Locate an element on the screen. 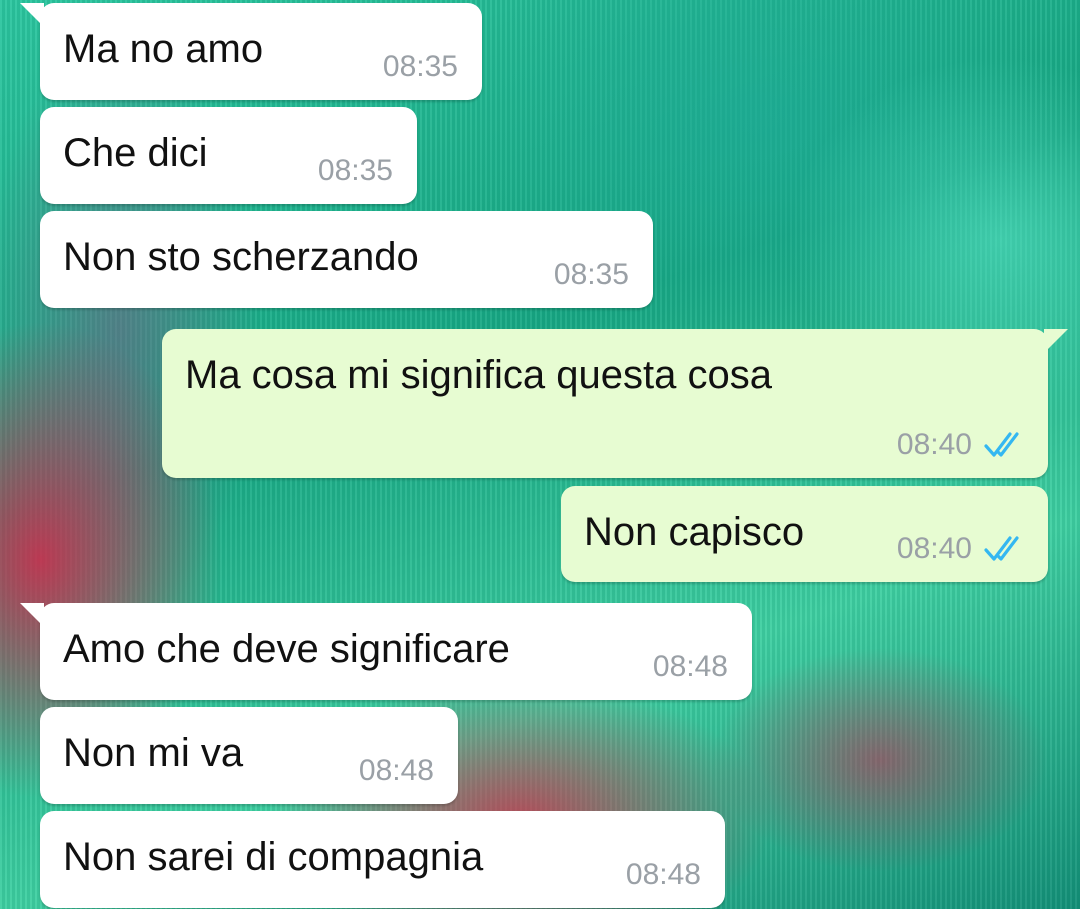 Image resolution: width=1080 pixels, height=909 pixels. message-text: Ma no amo is located at coordinates (163, 49).